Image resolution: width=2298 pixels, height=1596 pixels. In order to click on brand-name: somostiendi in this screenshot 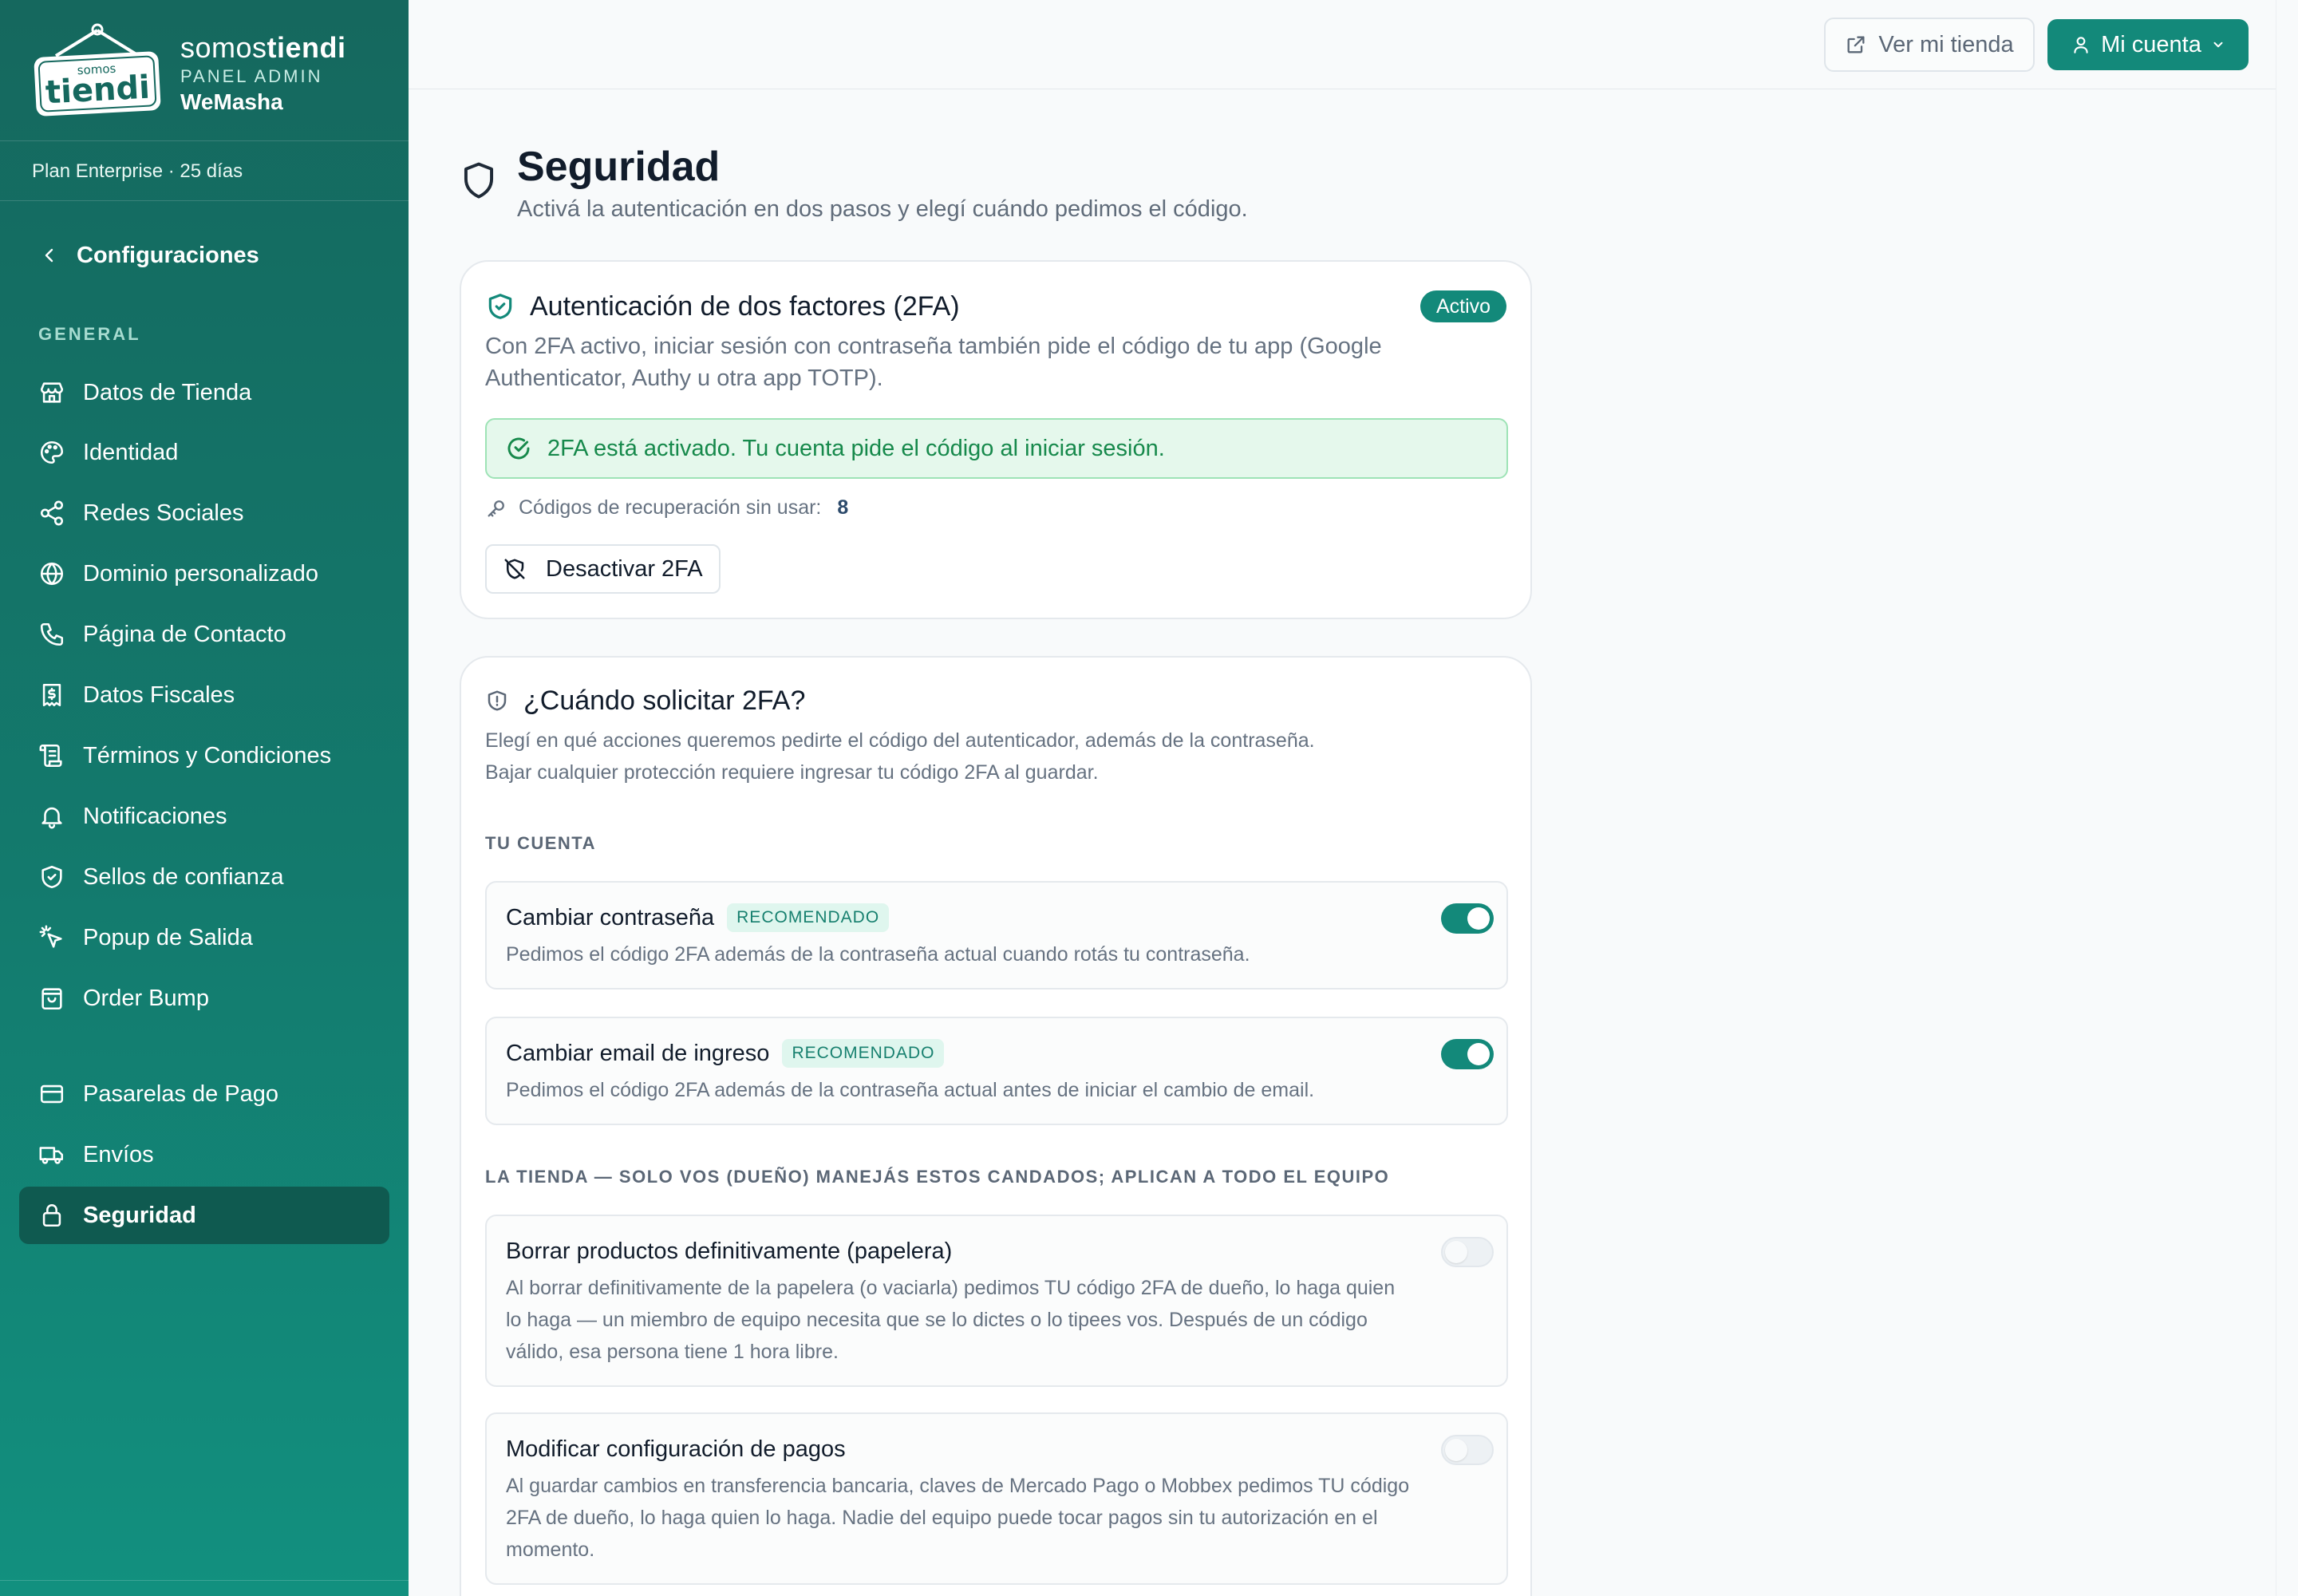, I will do `click(263, 47)`.